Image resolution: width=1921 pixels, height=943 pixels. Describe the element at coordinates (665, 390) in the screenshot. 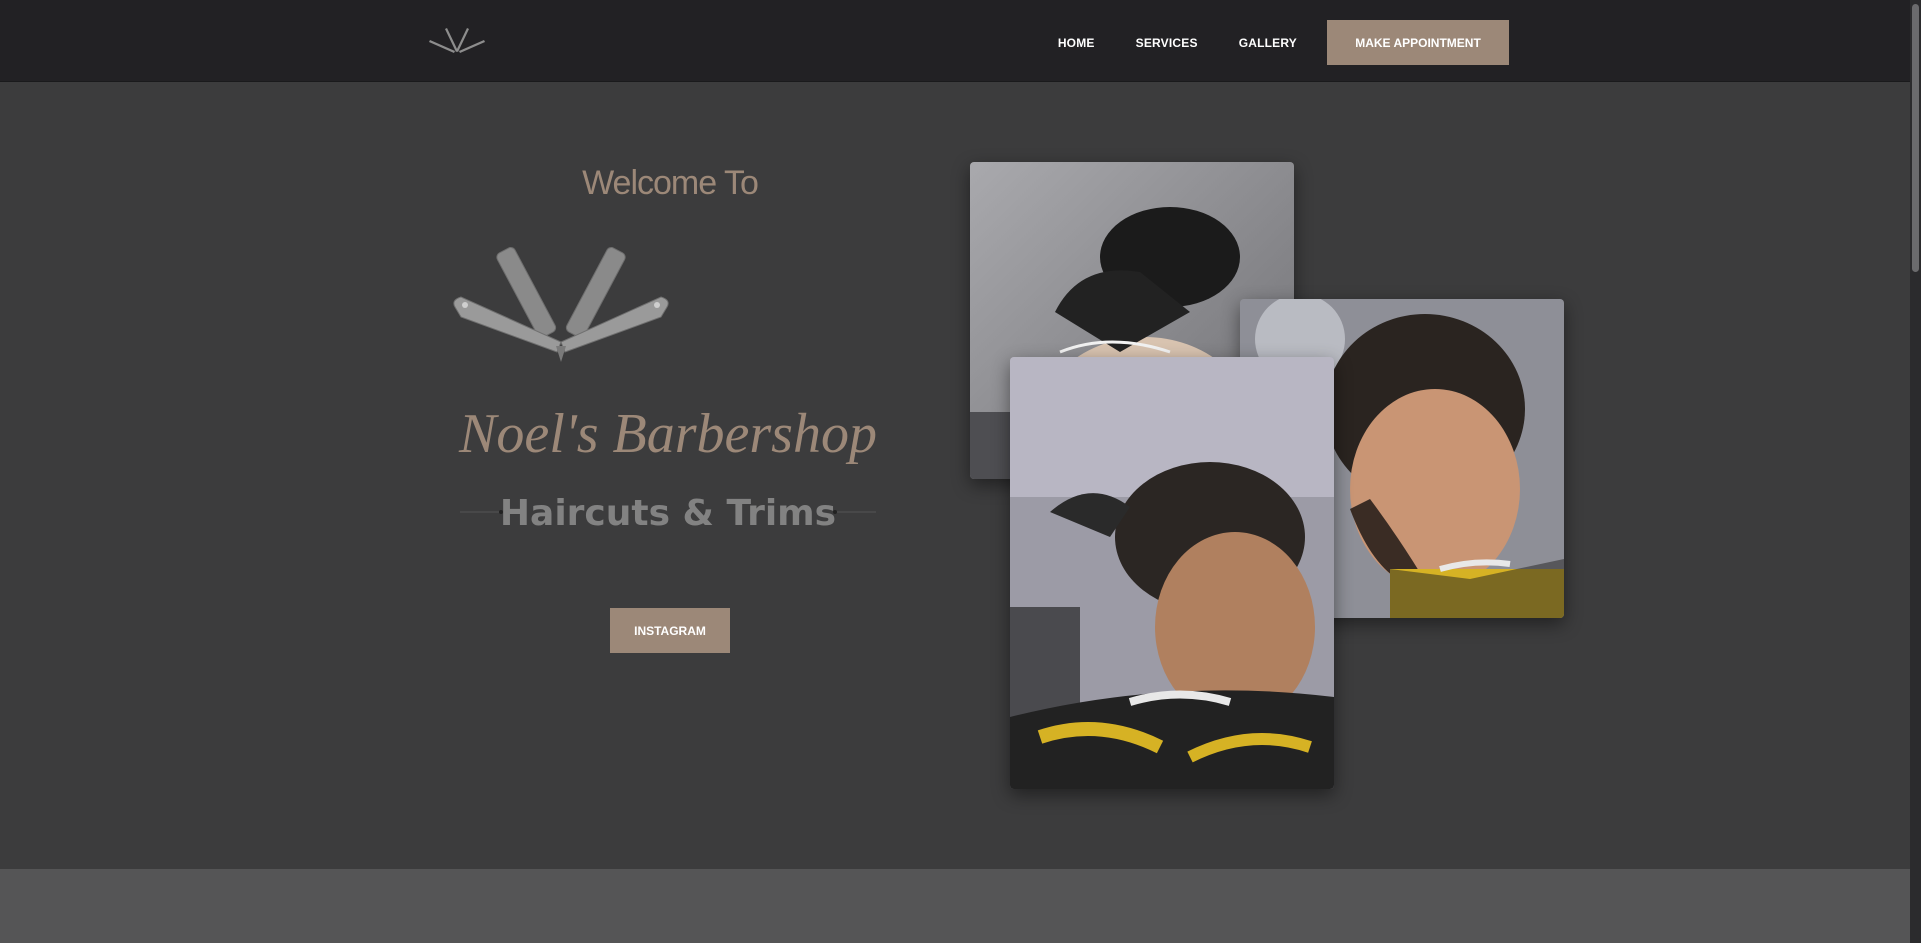

I see `barbershop-logo: Noel's Barbershop Haircuts & Trims` at that location.